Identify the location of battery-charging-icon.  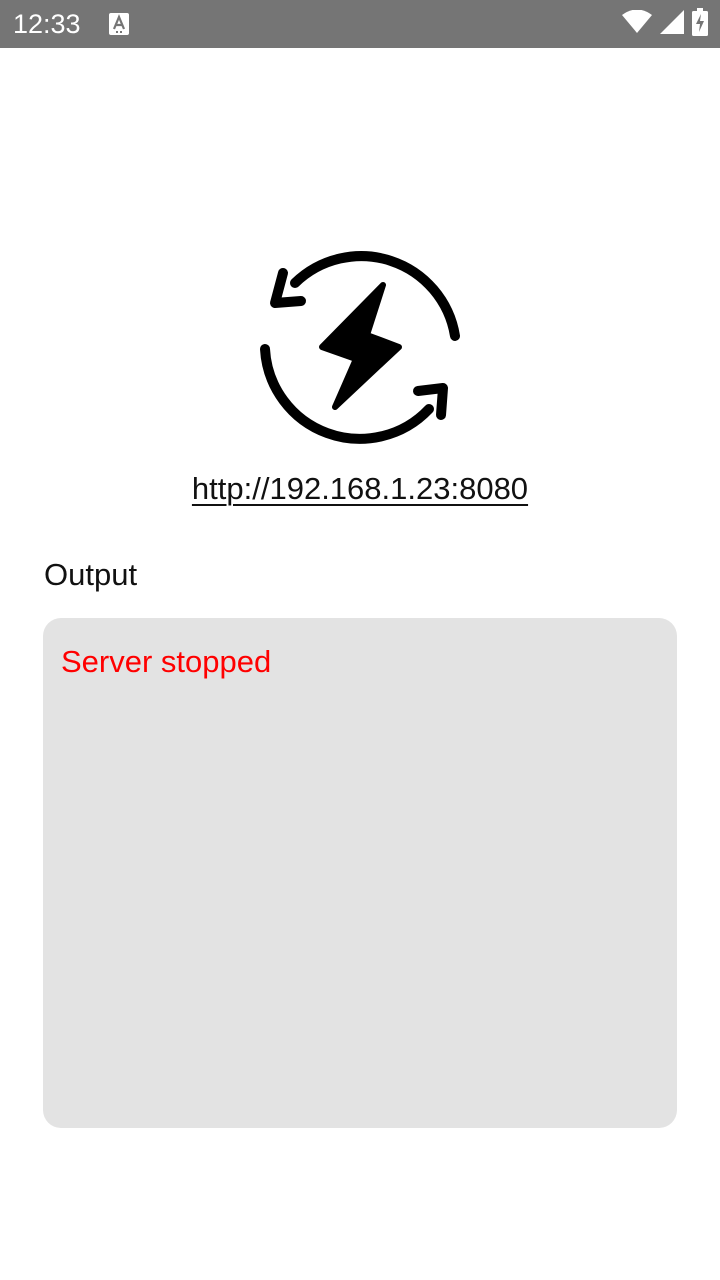
(700, 24).